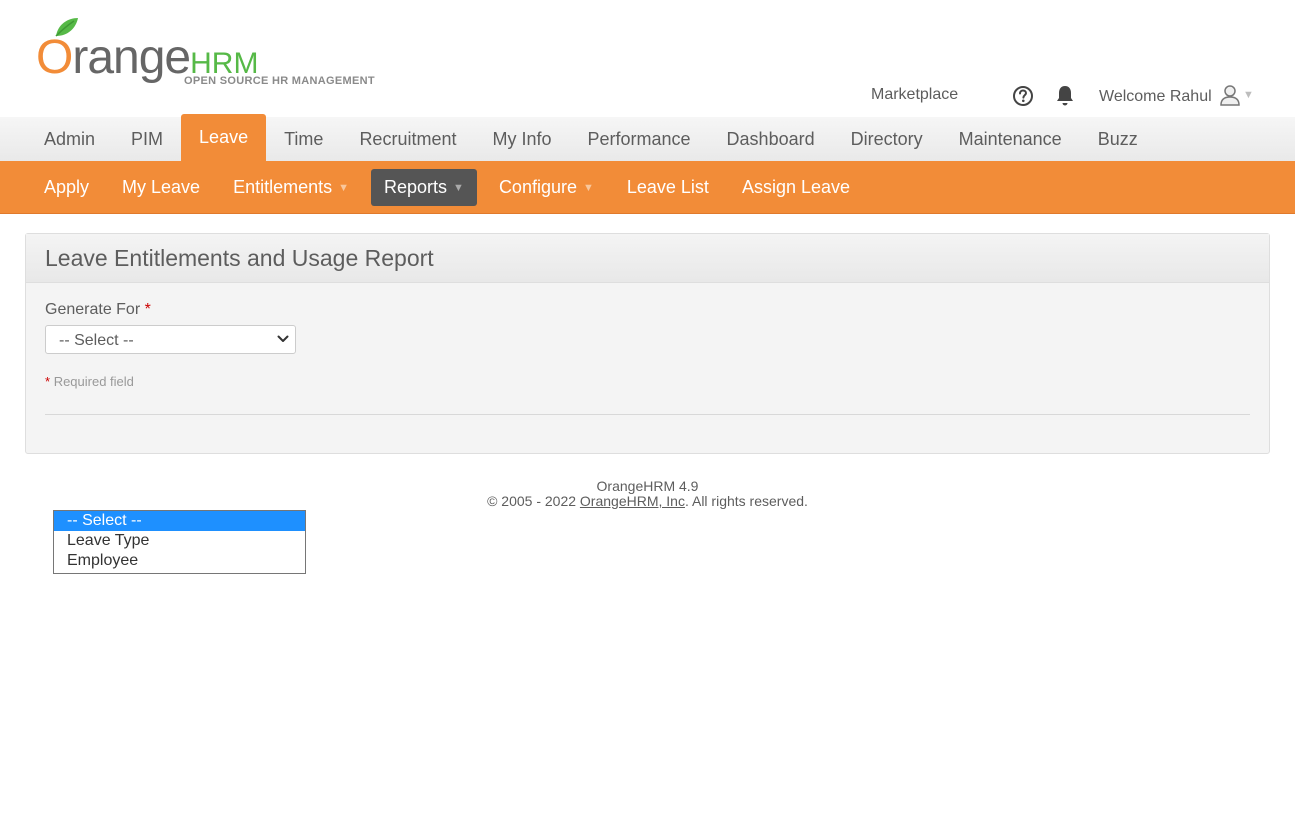 The height and width of the screenshot is (832, 1295). I want to click on sub-menu-leave-list-label: Leave List, so click(667, 187).